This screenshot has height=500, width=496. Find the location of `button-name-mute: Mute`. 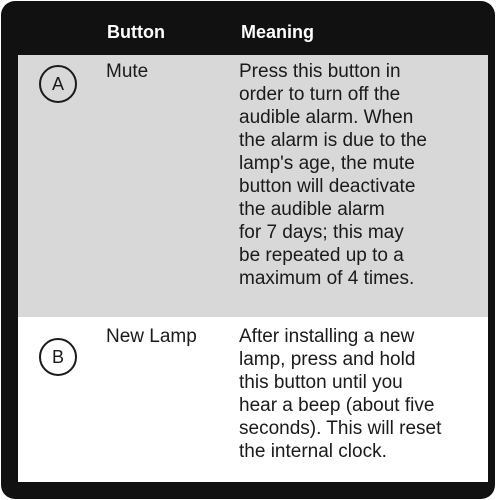

button-name-mute: Mute is located at coordinates (127, 71).